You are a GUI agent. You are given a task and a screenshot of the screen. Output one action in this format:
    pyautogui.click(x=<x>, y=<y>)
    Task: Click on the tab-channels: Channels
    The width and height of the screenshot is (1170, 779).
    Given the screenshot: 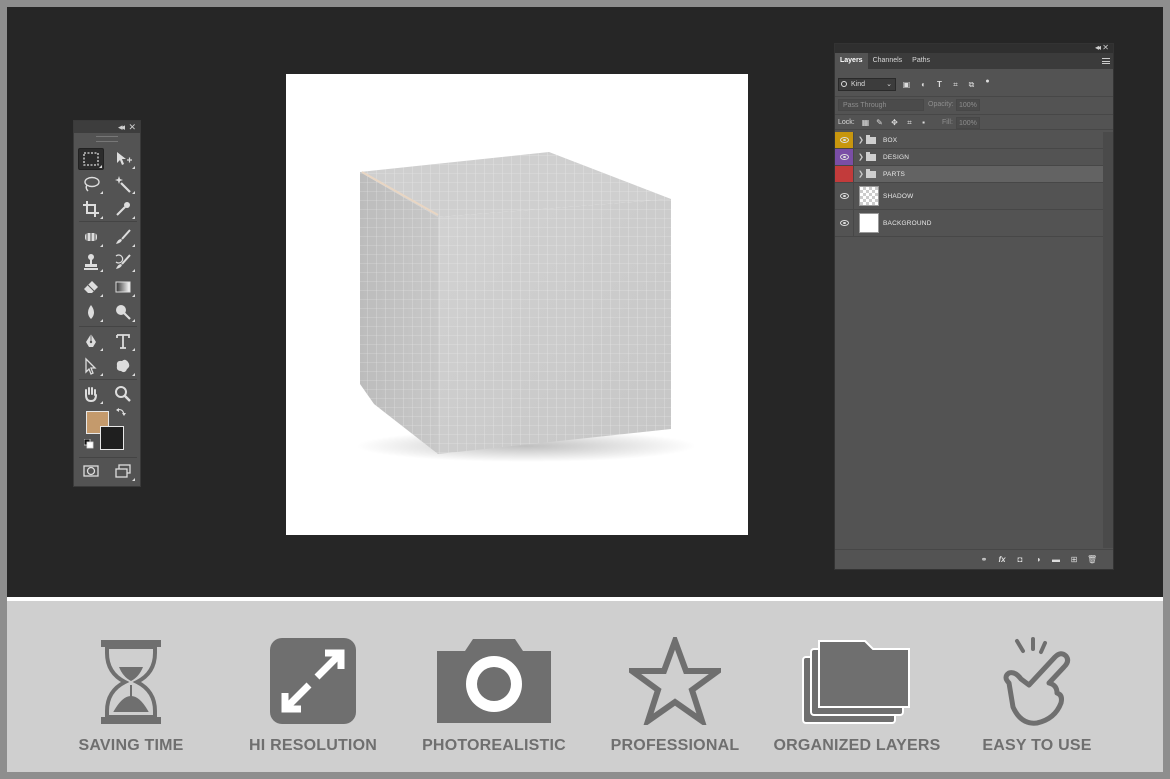 What is the action you would take?
    pyautogui.click(x=888, y=61)
    